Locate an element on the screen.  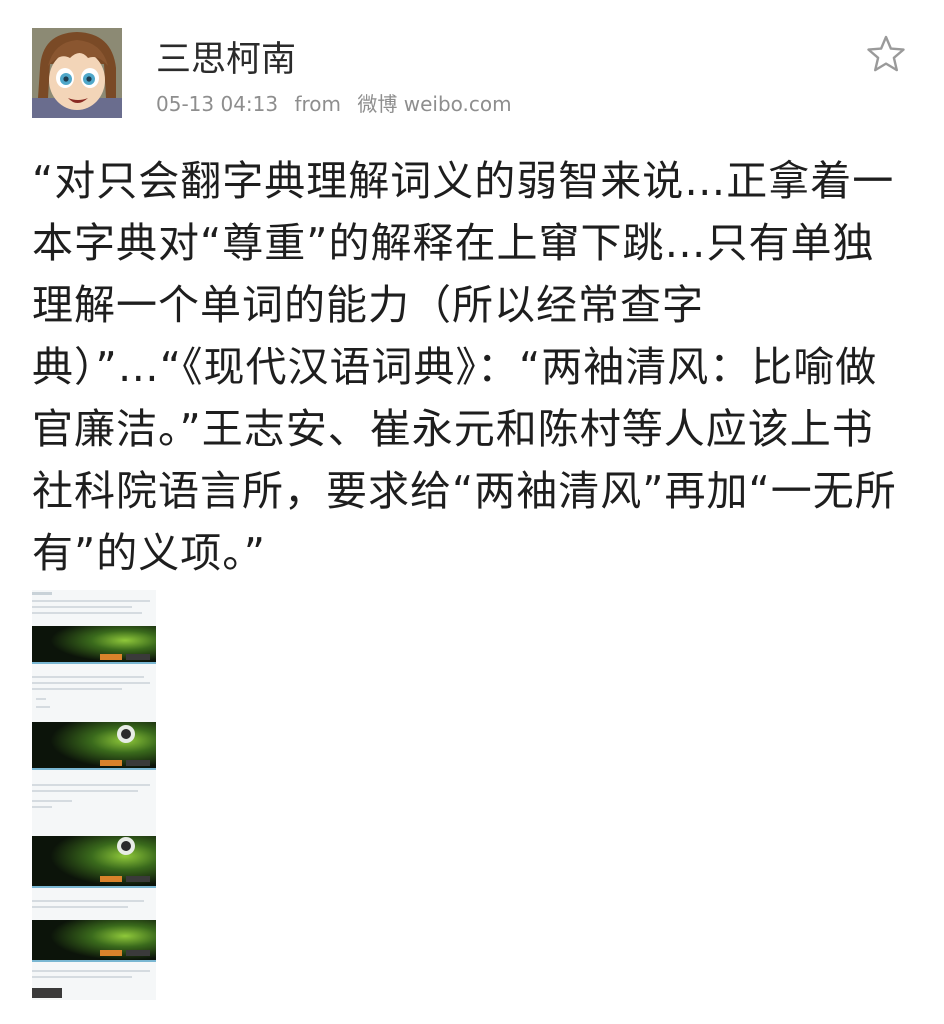
thumbnail-image is located at coordinates (94, 795).